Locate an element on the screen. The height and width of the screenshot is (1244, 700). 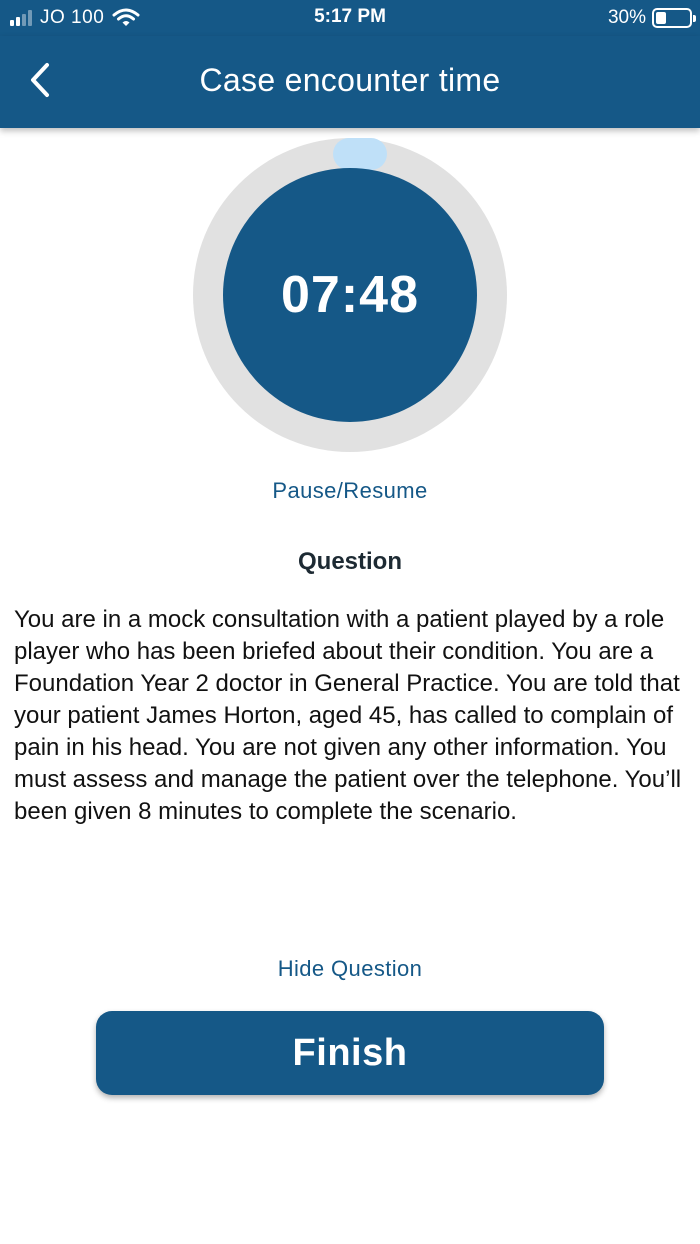
page-title: Case encounter time is located at coordinates (350, 80).